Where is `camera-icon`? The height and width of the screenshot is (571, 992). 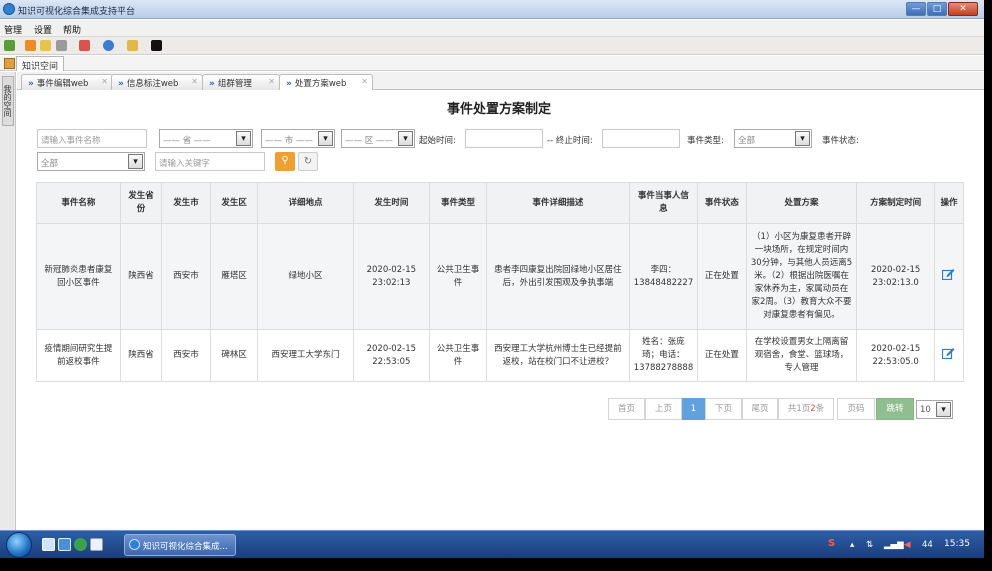
camera-icon is located at coordinates (156, 45).